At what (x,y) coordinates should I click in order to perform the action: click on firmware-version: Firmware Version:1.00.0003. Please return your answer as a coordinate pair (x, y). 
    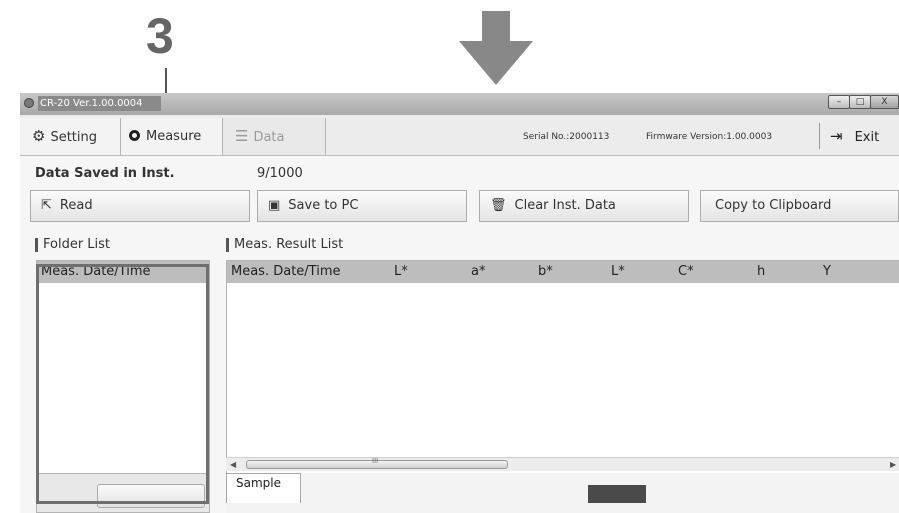
    Looking at the image, I should click on (709, 137).